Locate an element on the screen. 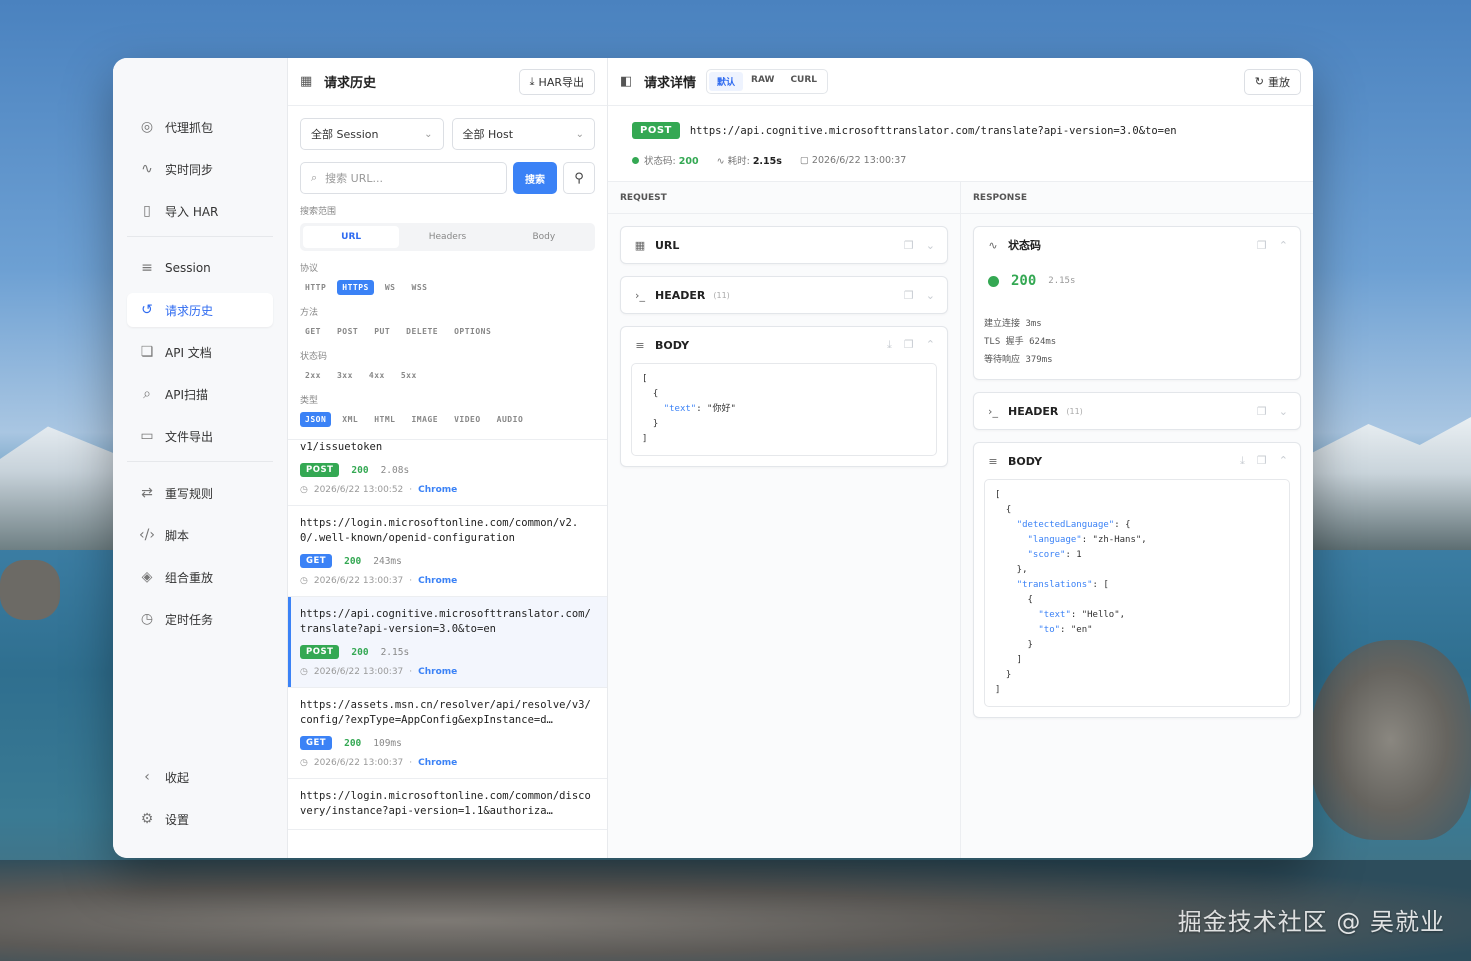 The image size is (1471, 961). book-icon: ❏ is located at coordinates (147, 352).